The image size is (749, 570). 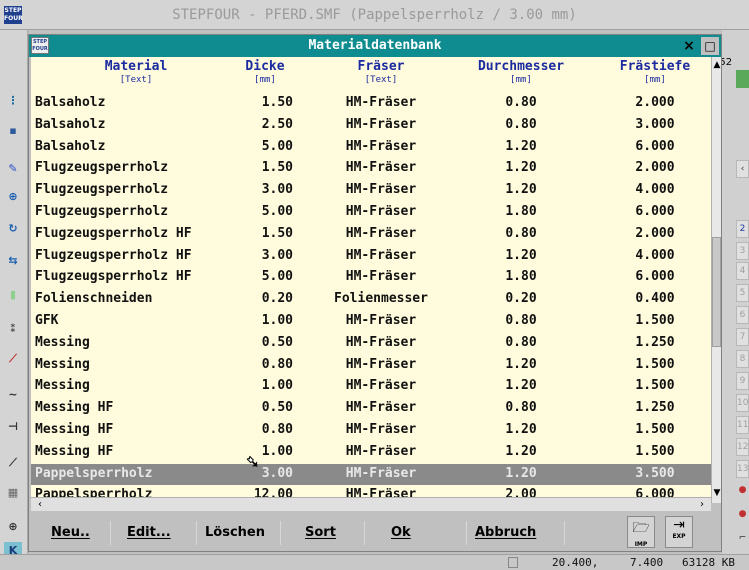 I want to click on delete-button: Löschen, so click(x=243, y=533).